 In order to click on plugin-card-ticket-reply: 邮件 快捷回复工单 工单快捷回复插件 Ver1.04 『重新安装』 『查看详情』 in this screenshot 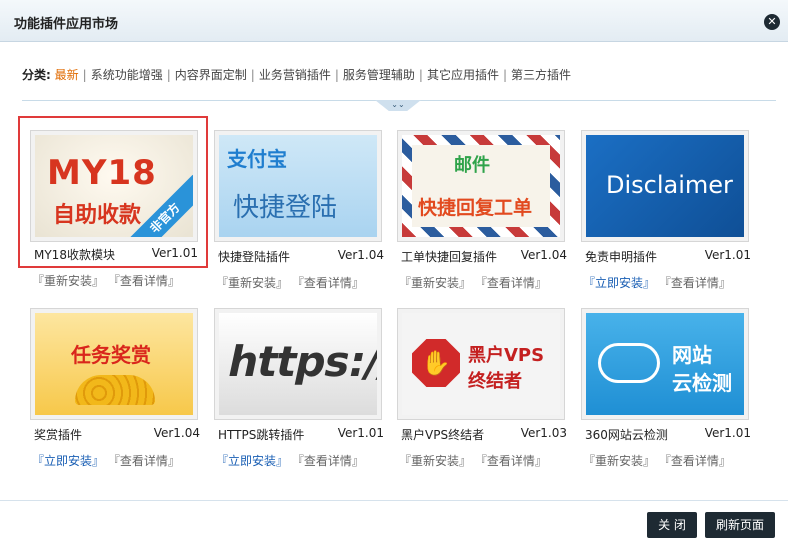, I will do `click(485, 213)`.